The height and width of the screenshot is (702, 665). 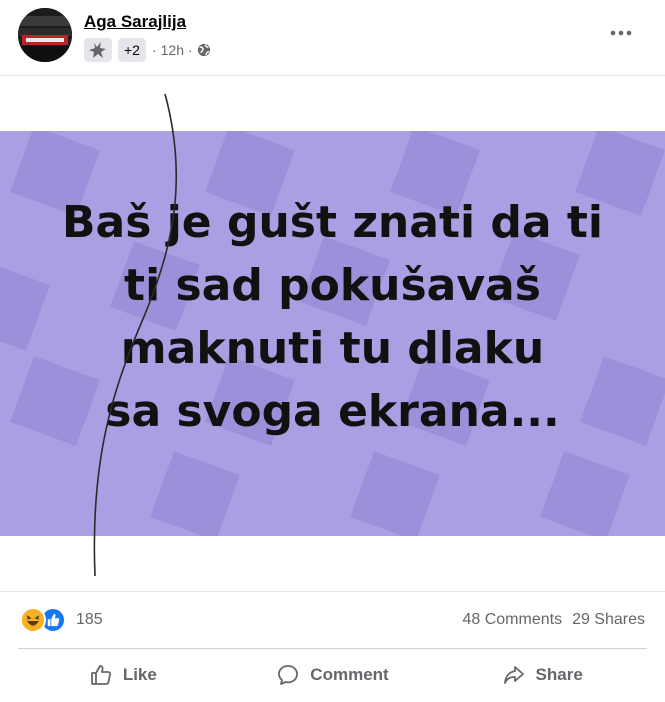 I want to click on comment-button: Comment, so click(x=333, y=675).